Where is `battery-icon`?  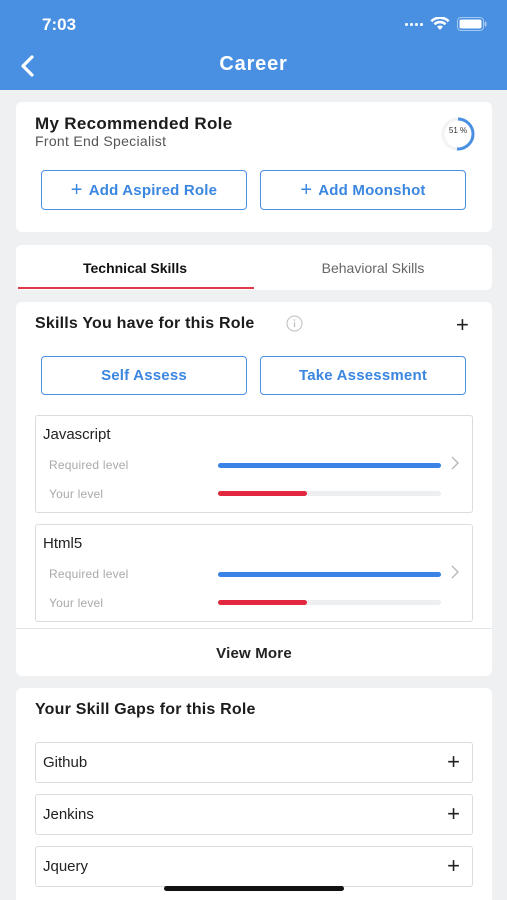 battery-icon is located at coordinates (472, 24).